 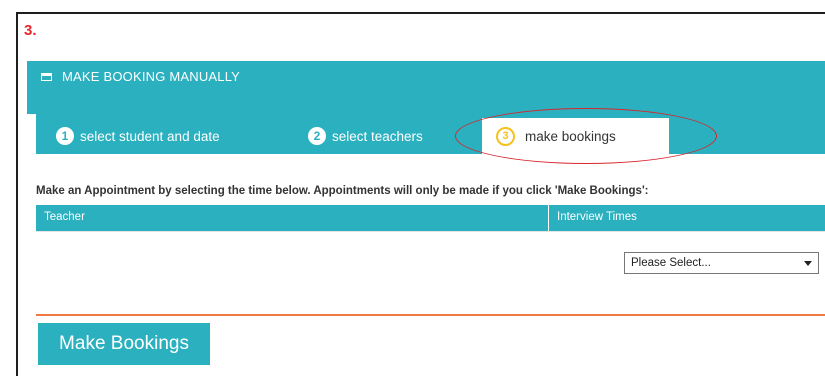 What do you see at coordinates (151, 76) in the screenshot?
I see `panel-title: MAKE BOOKING MANUALLY` at bounding box center [151, 76].